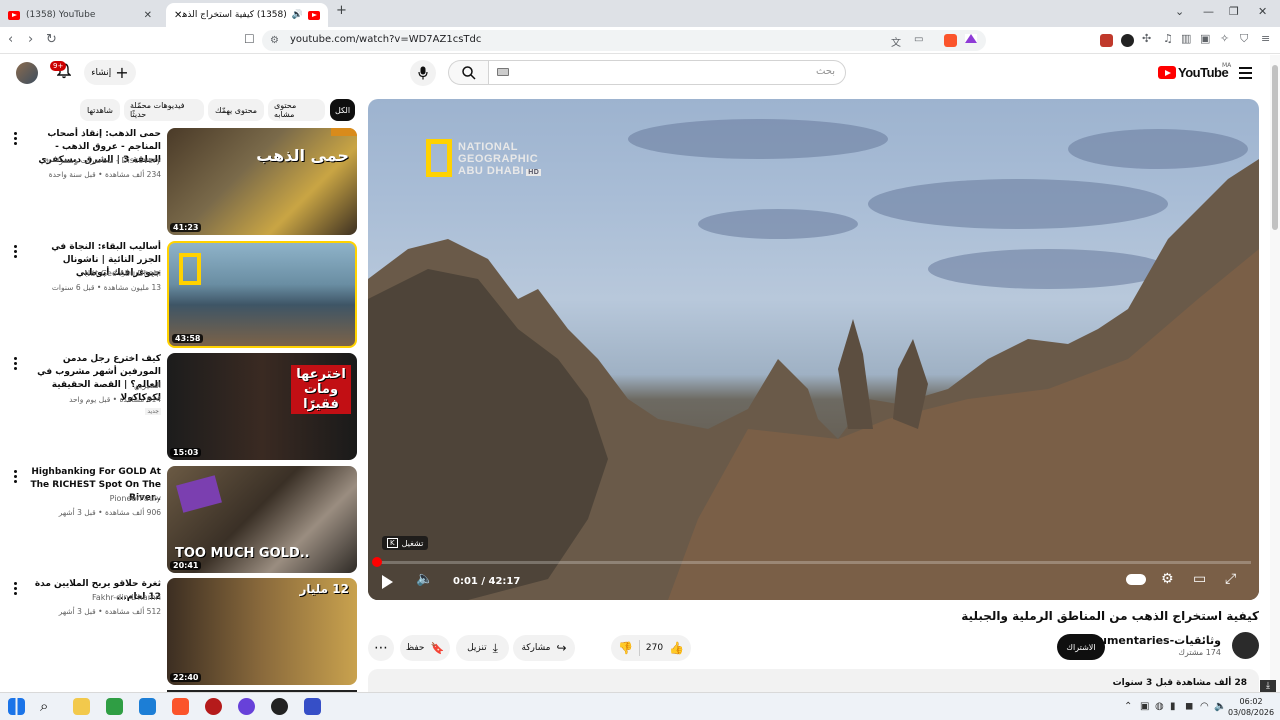 The height and width of the screenshot is (720, 1280). Describe the element at coordinates (1144, 706) in the screenshot. I see `tray-icon: ▣` at that location.